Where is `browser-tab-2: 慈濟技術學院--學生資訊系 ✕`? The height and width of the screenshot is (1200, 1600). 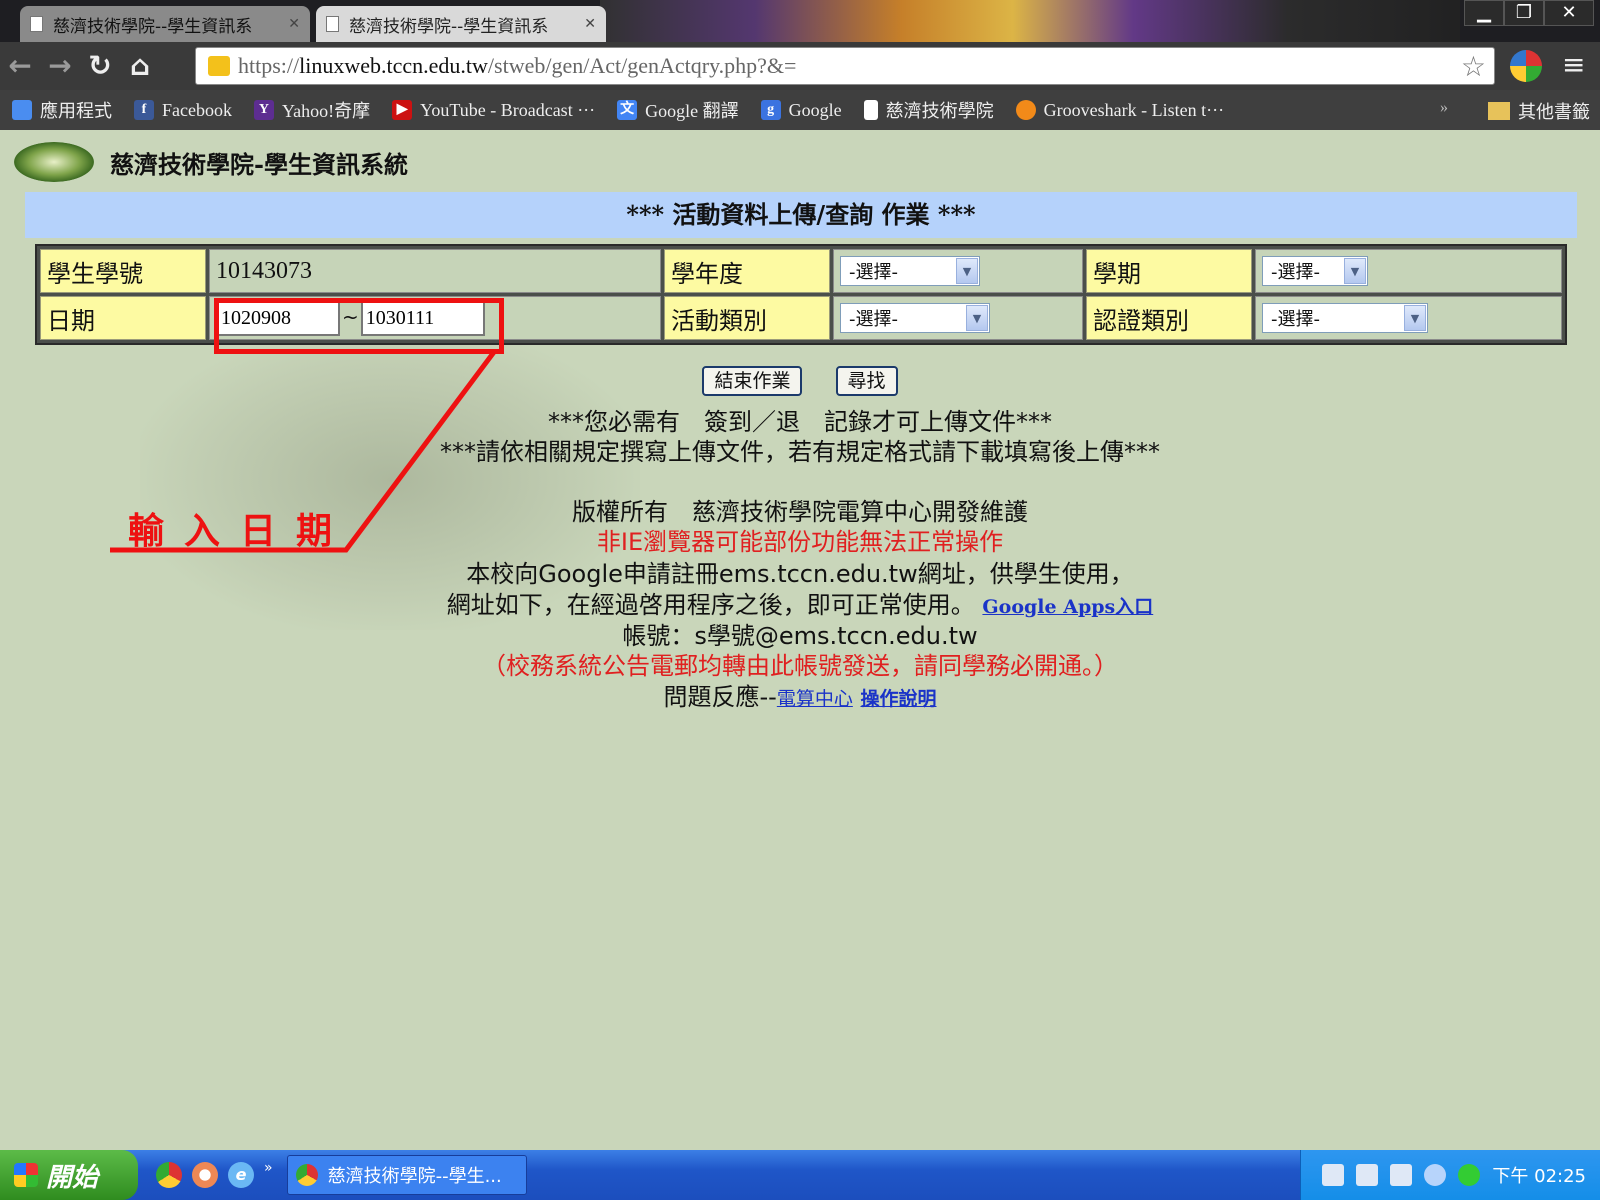 browser-tab-2: 慈濟技術學院--學生資訊系 ✕ is located at coordinates (461, 24).